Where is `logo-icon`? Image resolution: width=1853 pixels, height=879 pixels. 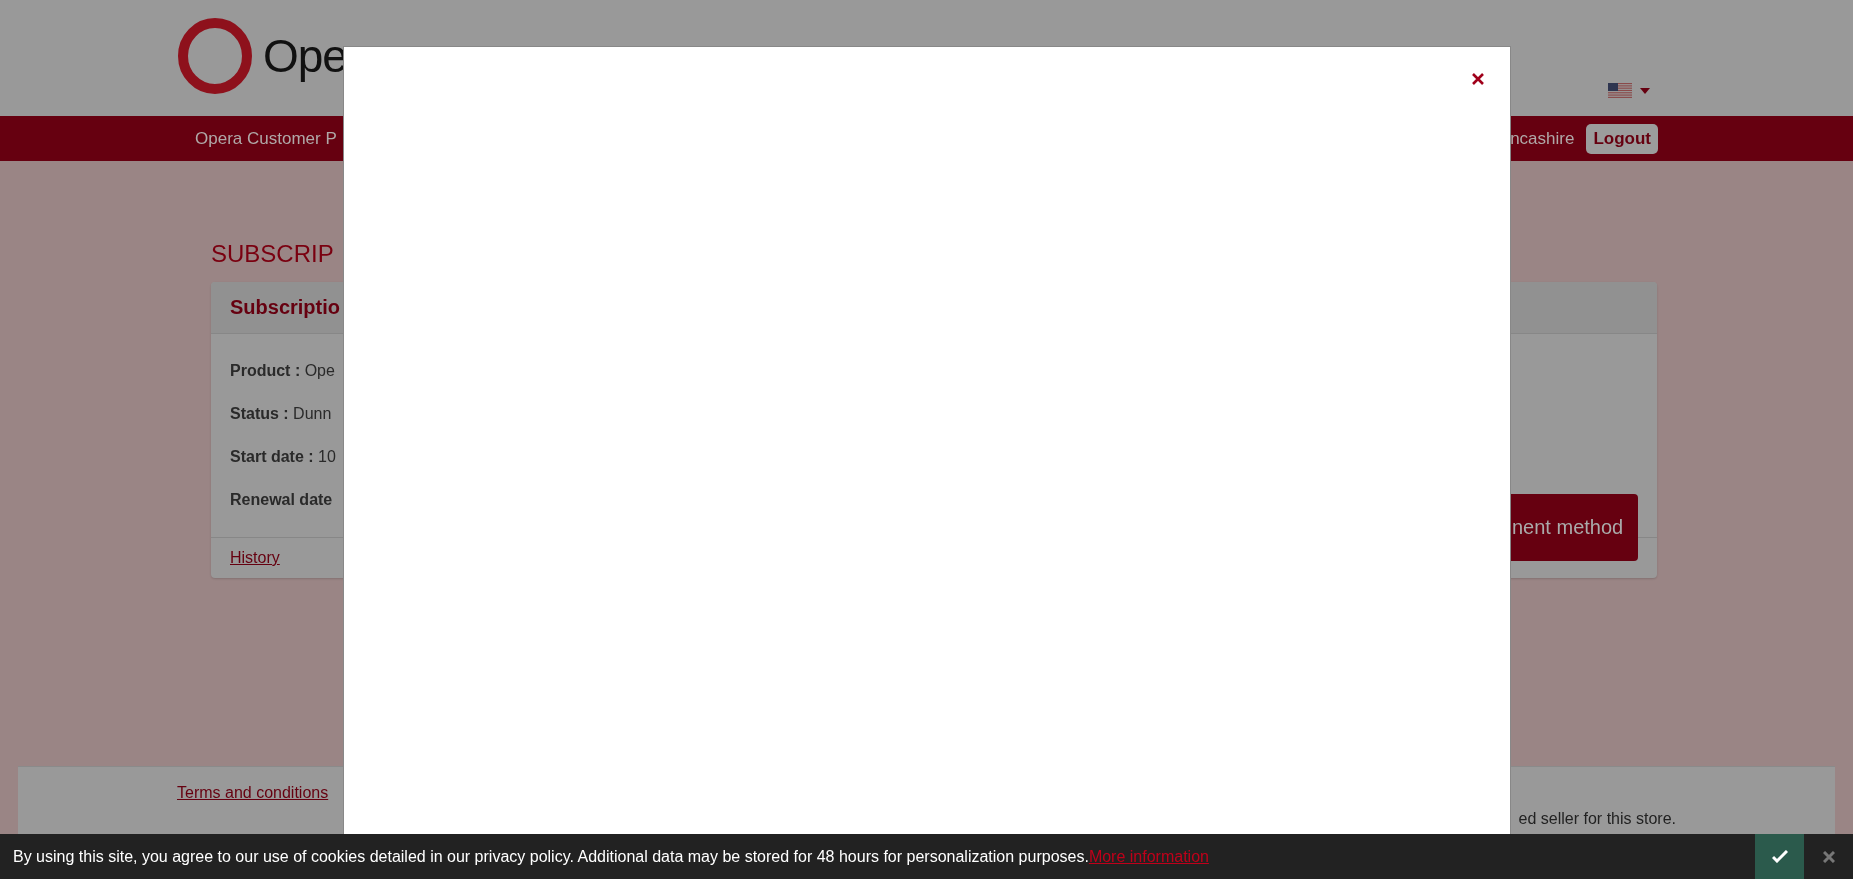 logo-icon is located at coordinates (215, 56).